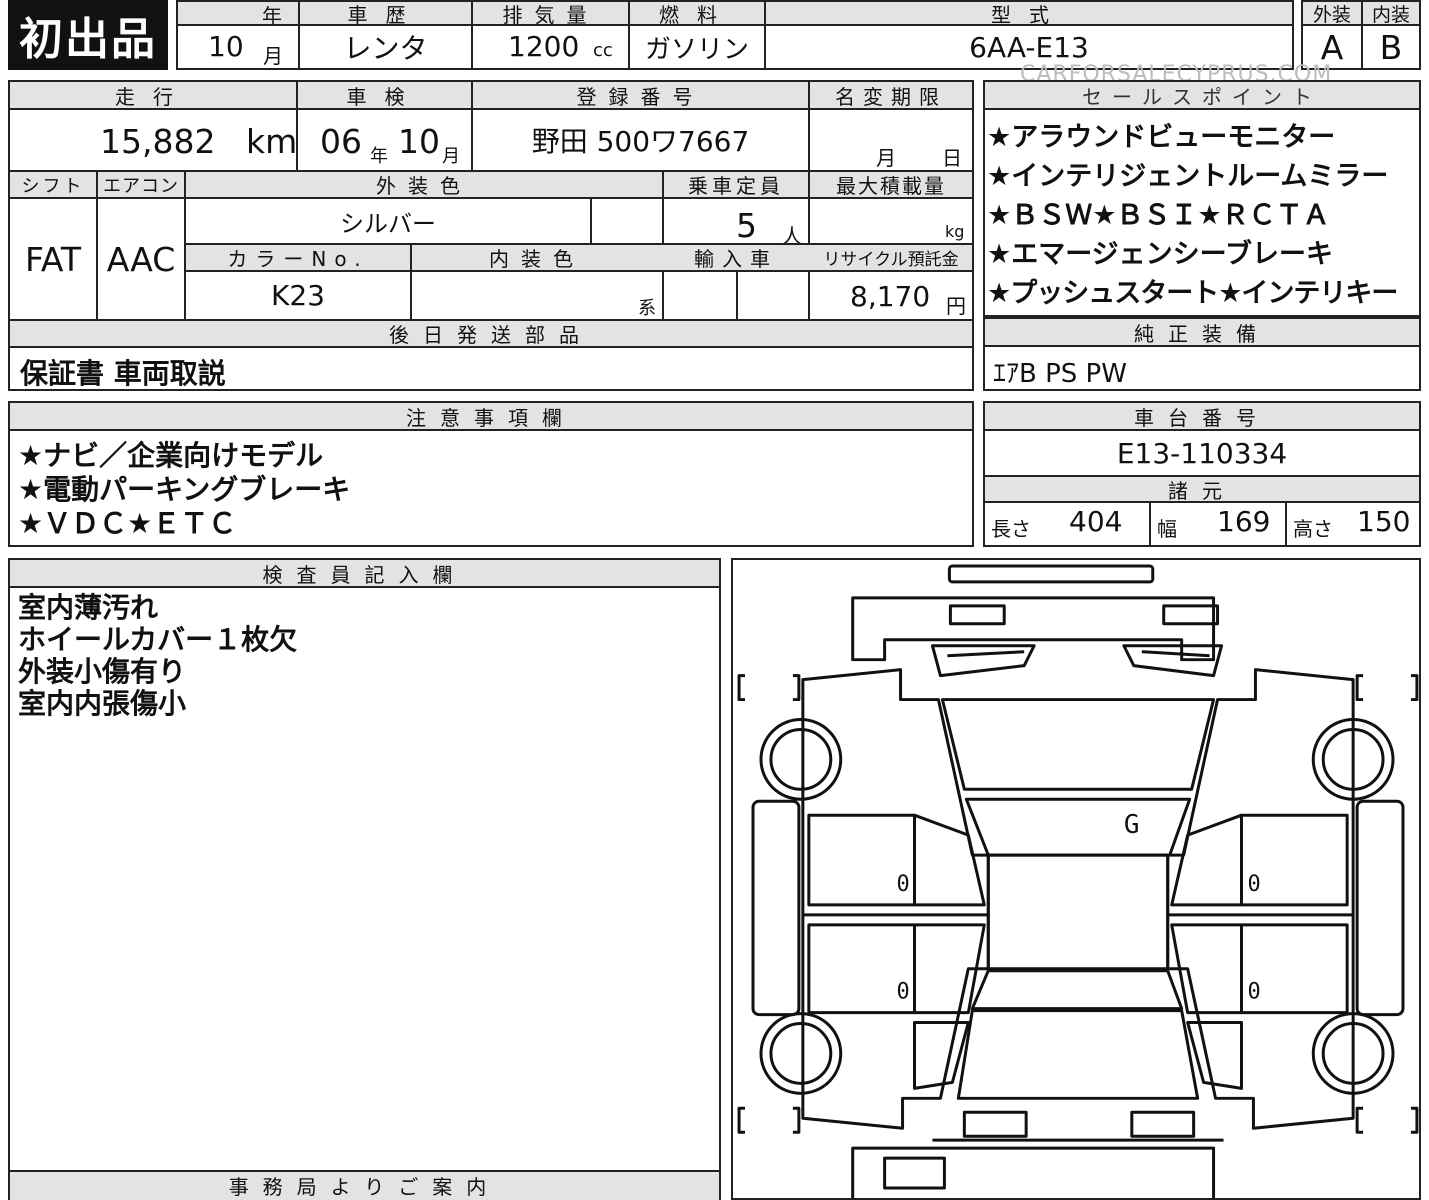  What do you see at coordinates (1011, 529) in the screenshot?
I see `length-label: 長さ` at bounding box center [1011, 529].